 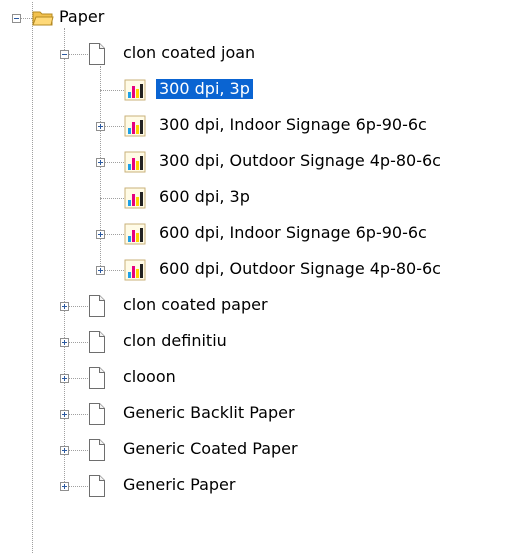 I want to click on tree-node-600-dpi-indoor-signage-6p-90-6c-label: 600 dpi, Indoor Signage 6p-90-6c, so click(x=293, y=233).